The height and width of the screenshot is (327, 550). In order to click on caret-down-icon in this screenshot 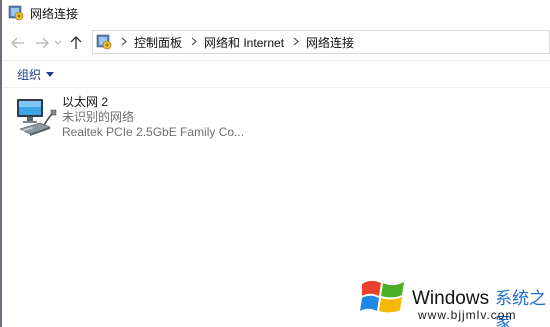, I will do `click(50, 74)`.